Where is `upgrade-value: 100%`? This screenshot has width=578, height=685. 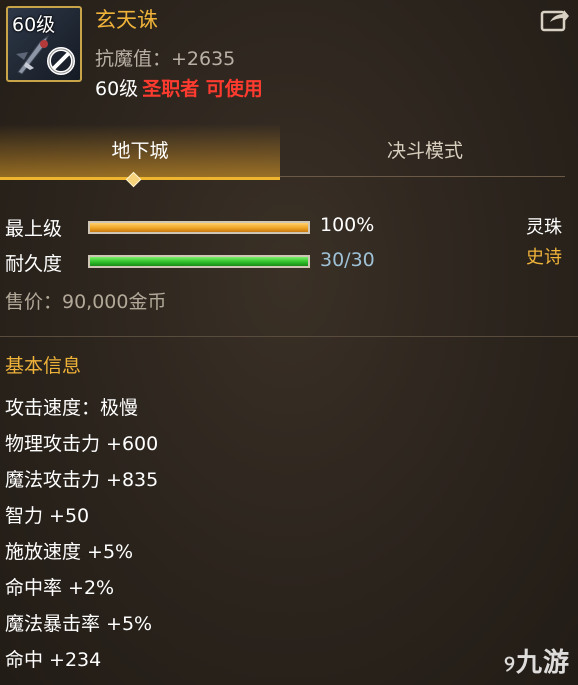
upgrade-value: 100% is located at coordinates (347, 225).